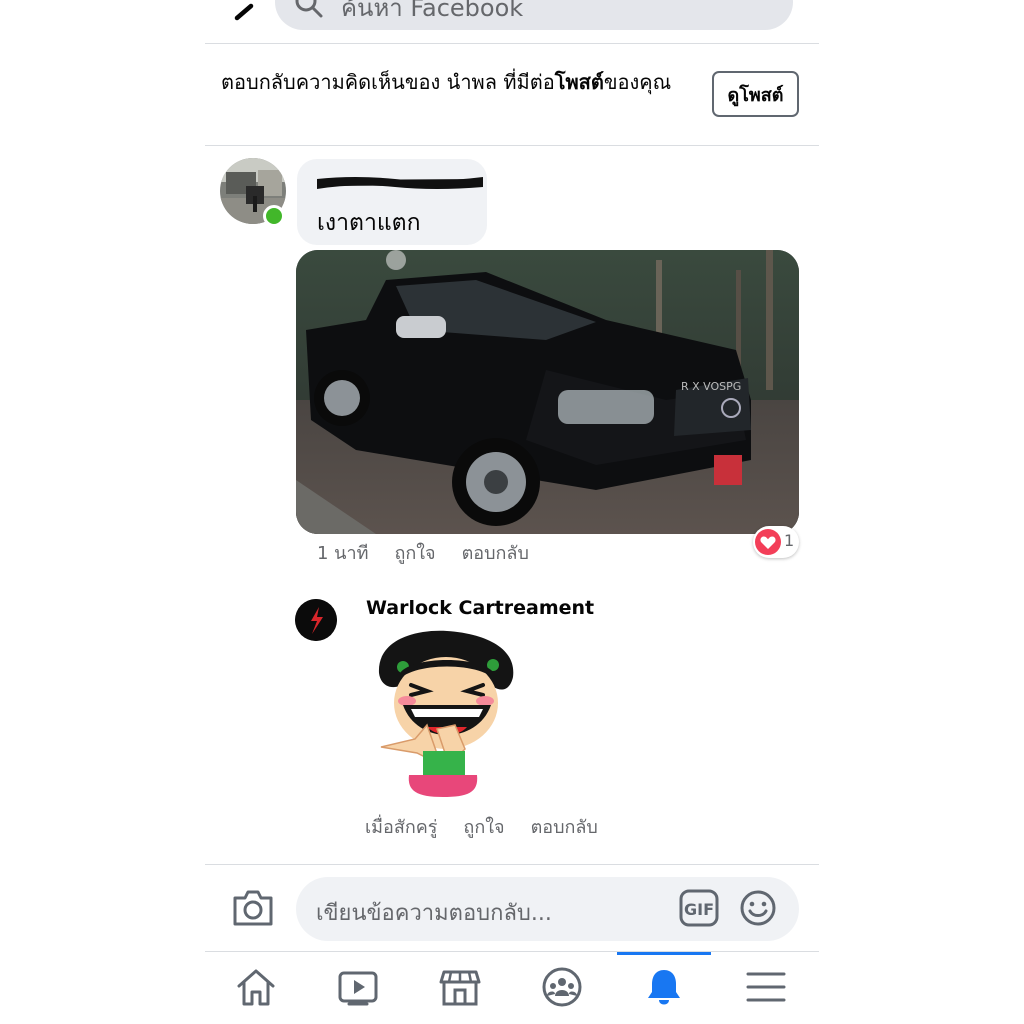 The image size is (1024, 1024). I want to click on pickup-truck-image: R X VOSPG, so click(547, 392).